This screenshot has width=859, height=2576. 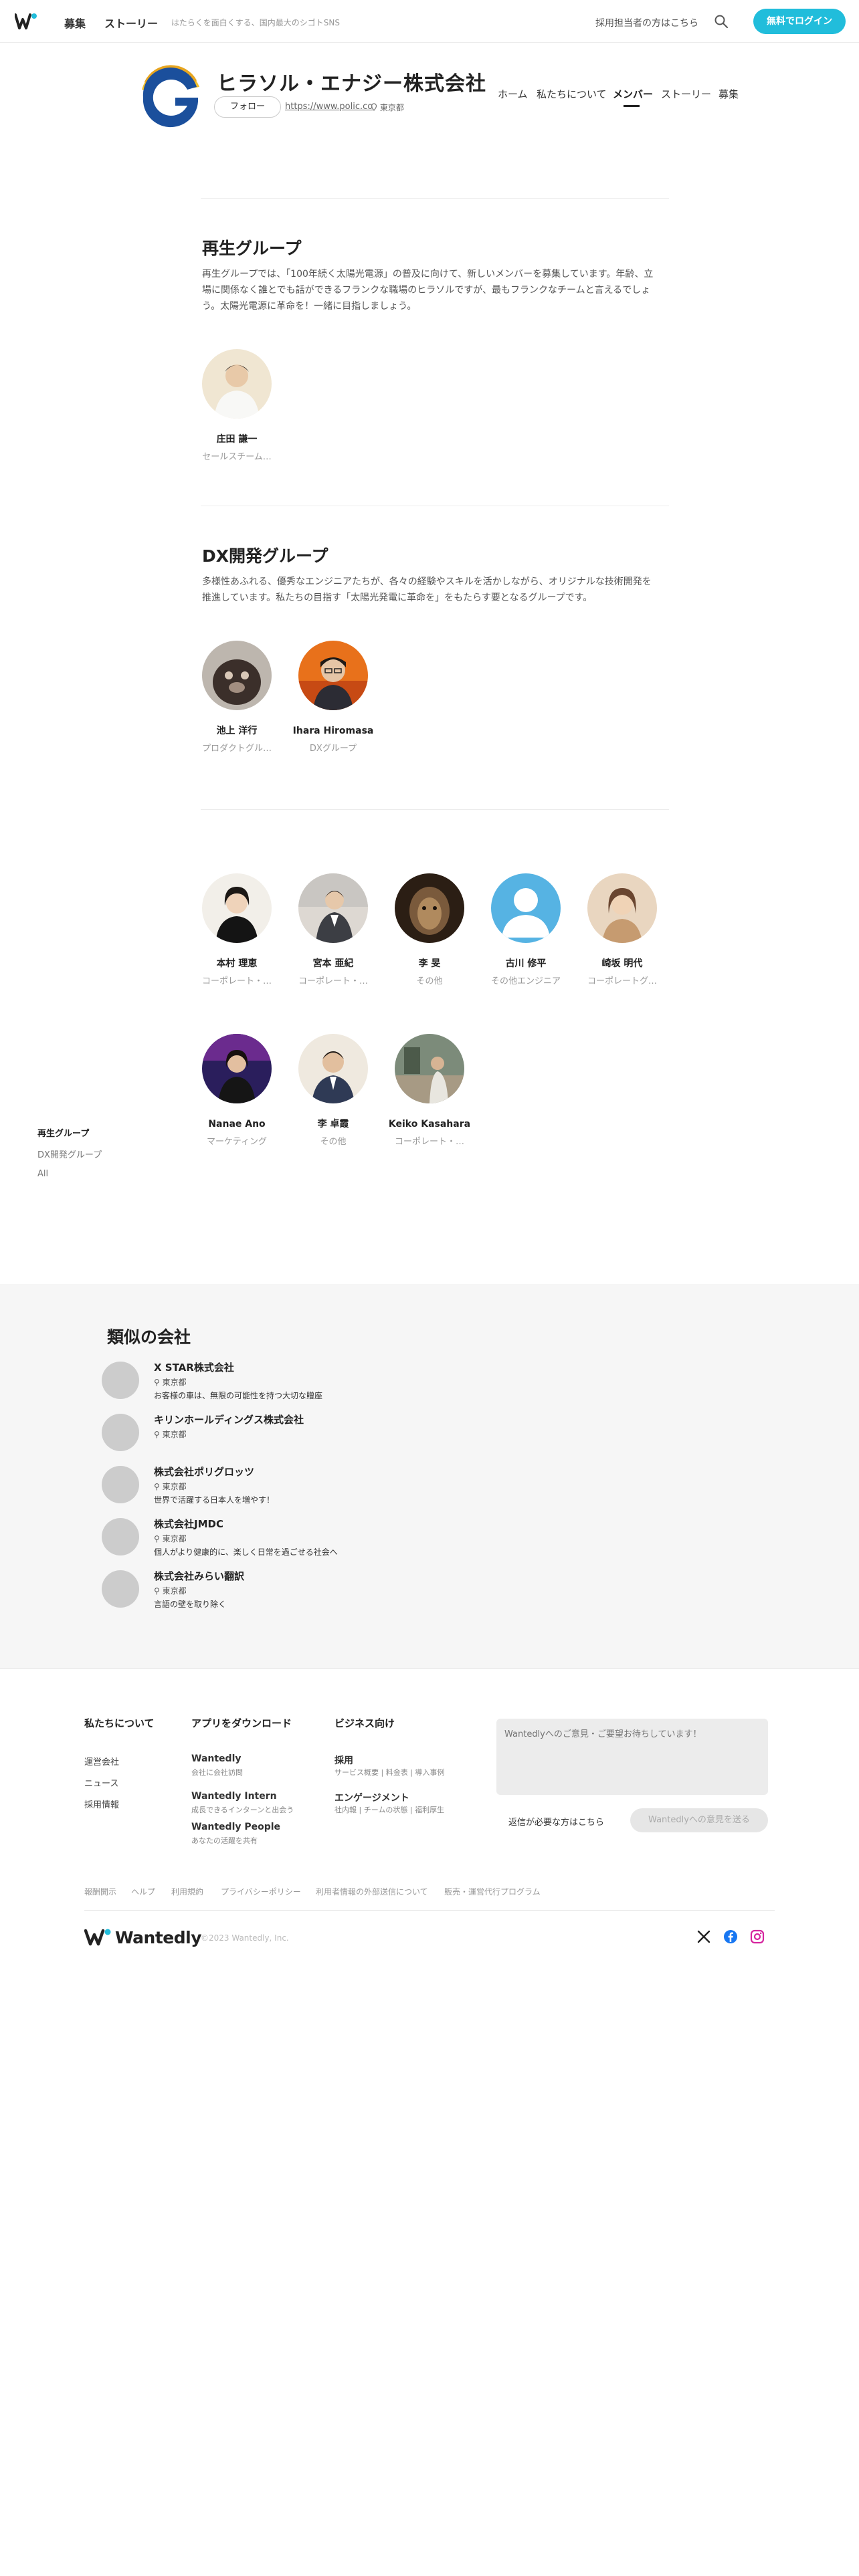 I want to click on member-name: 李 旻, so click(x=429, y=963).